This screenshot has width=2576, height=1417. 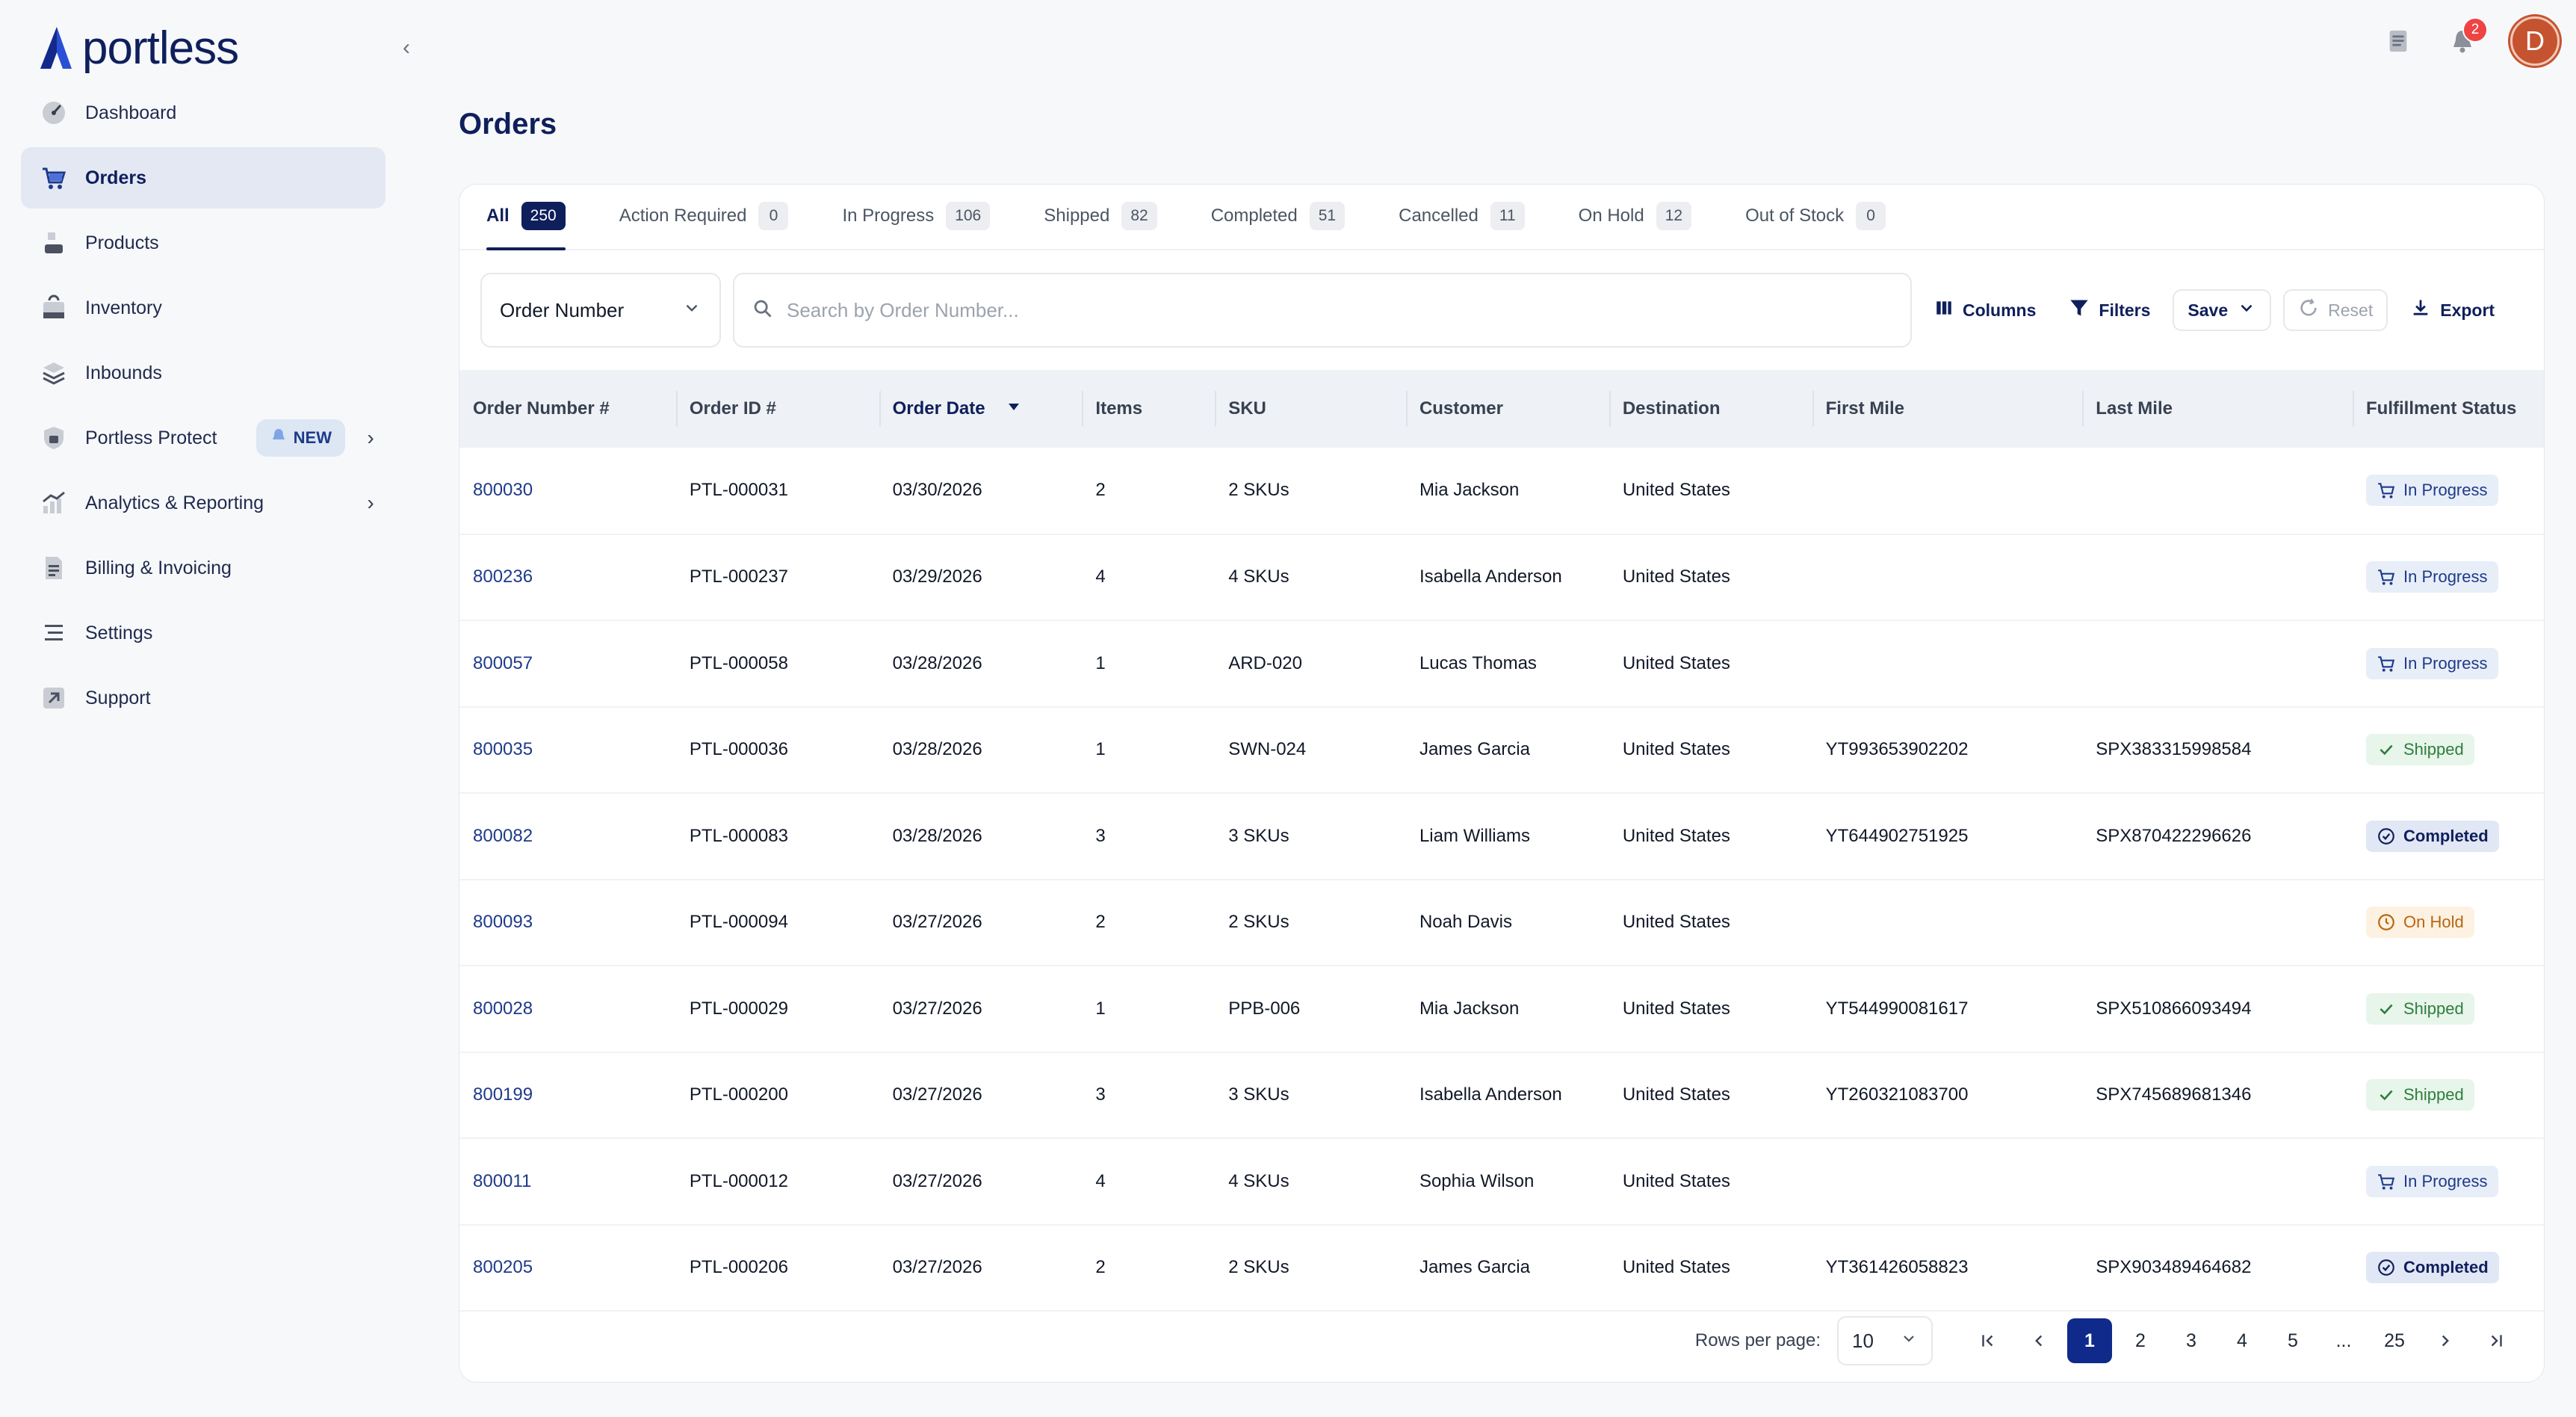 I want to click on tab-shipped: Shipped 82, so click(x=1100, y=217).